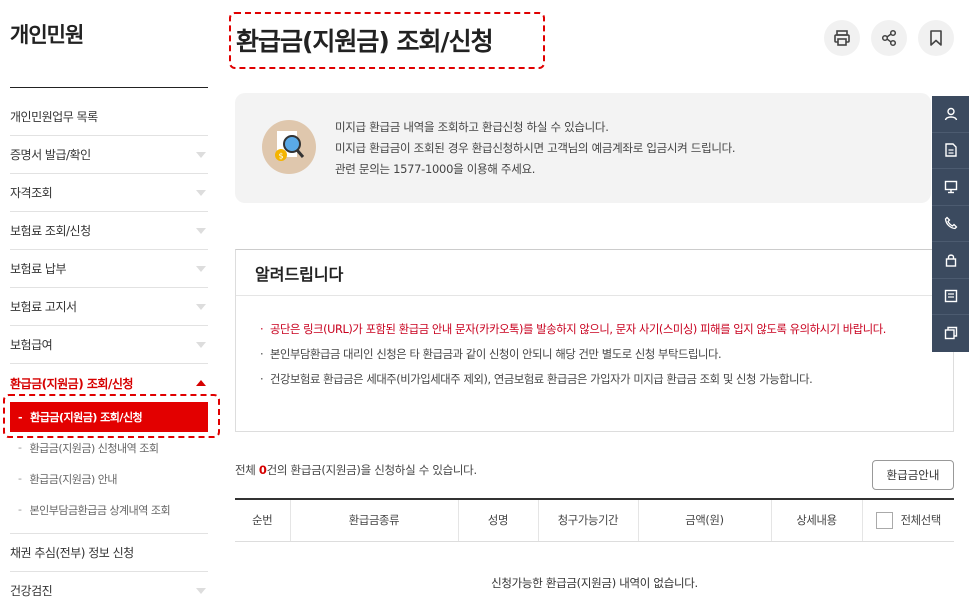 The image size is (969, 604). What do you see at coordinates (109, 117) in the screenshot?
I see `sidebar-item-civil-list: 개인민원업무 목록` at bounding box center [109, 117].